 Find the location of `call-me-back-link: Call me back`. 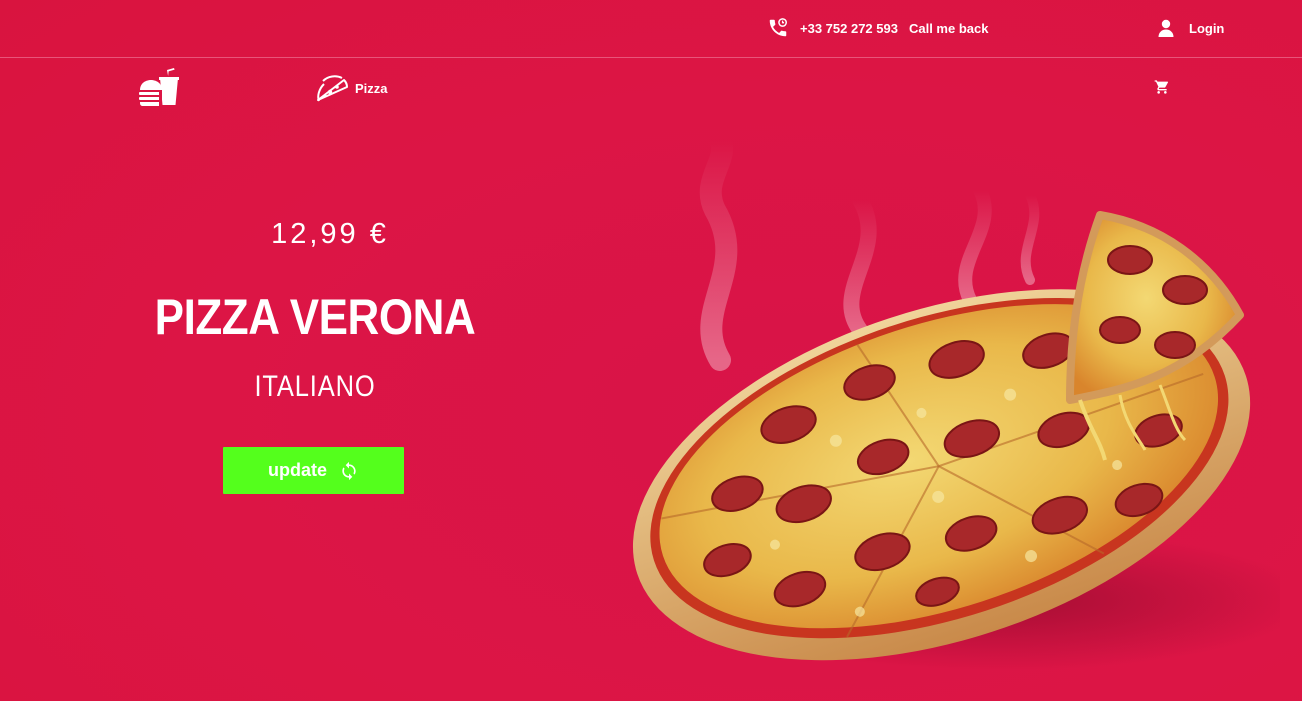

call-me-back-link: Call me back is located at coordinates (949, 28).